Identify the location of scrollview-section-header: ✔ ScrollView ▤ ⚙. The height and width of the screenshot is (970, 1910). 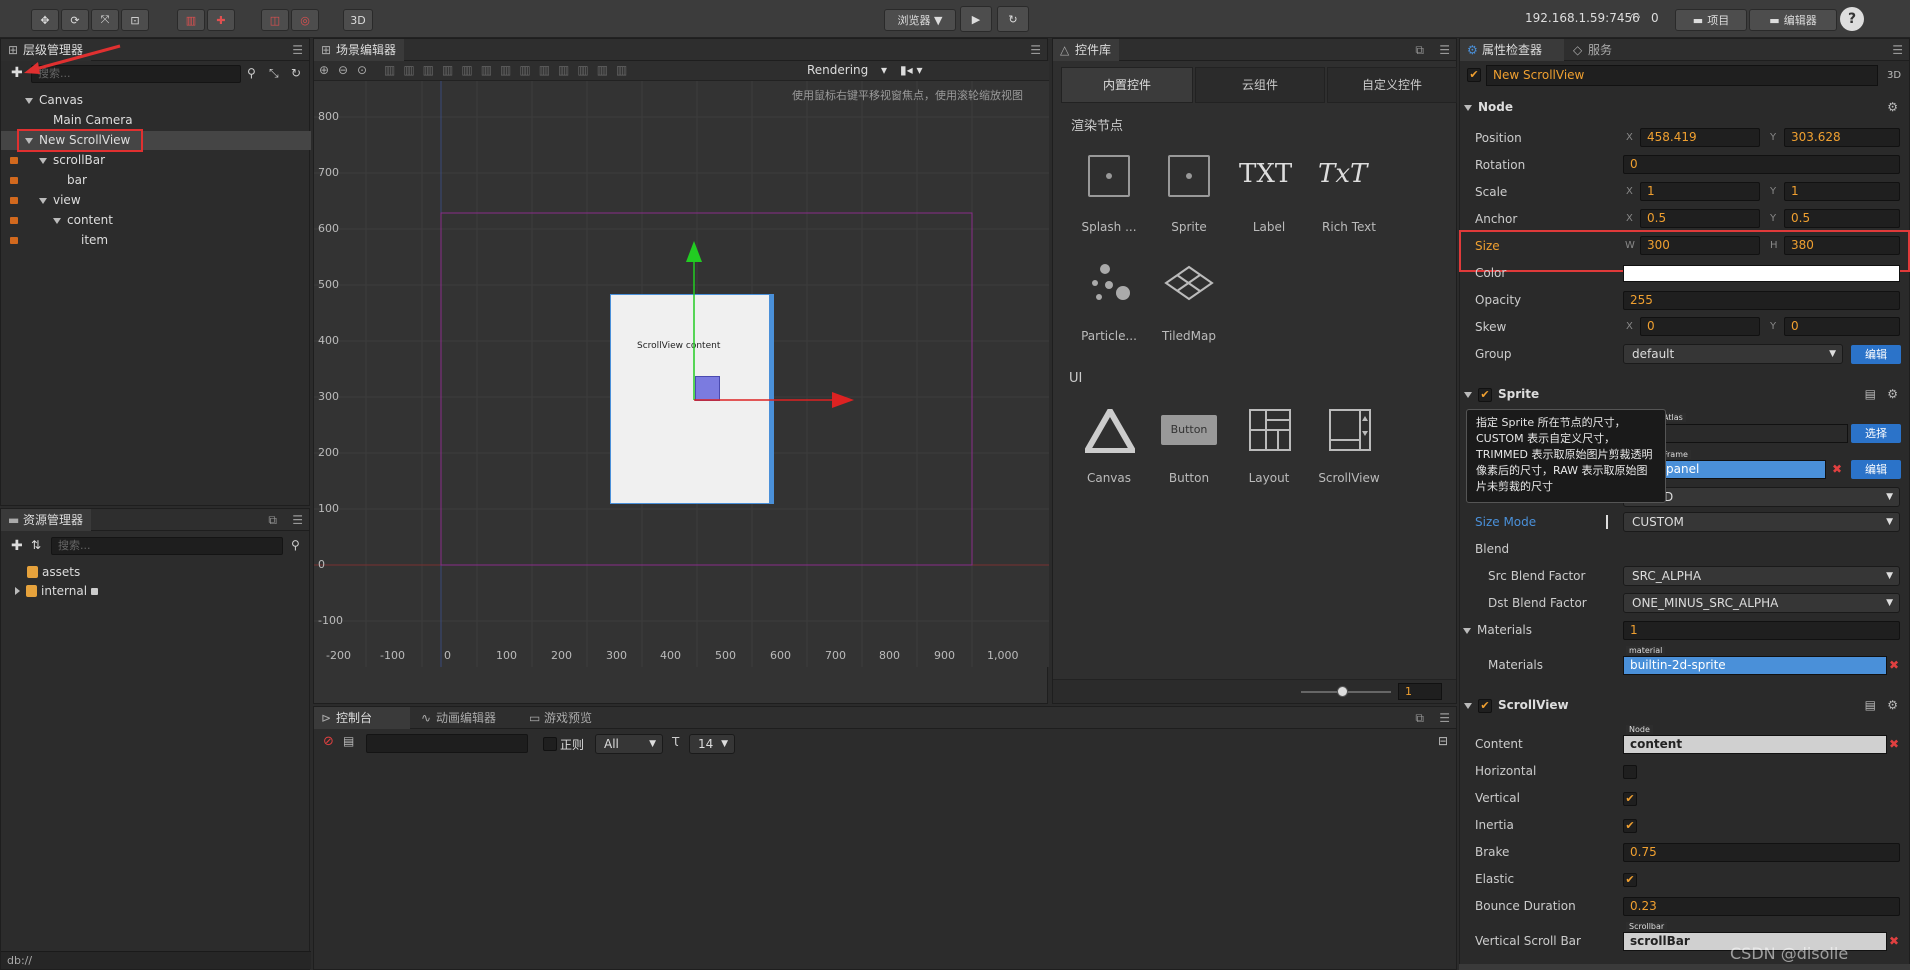
(1685, 705).